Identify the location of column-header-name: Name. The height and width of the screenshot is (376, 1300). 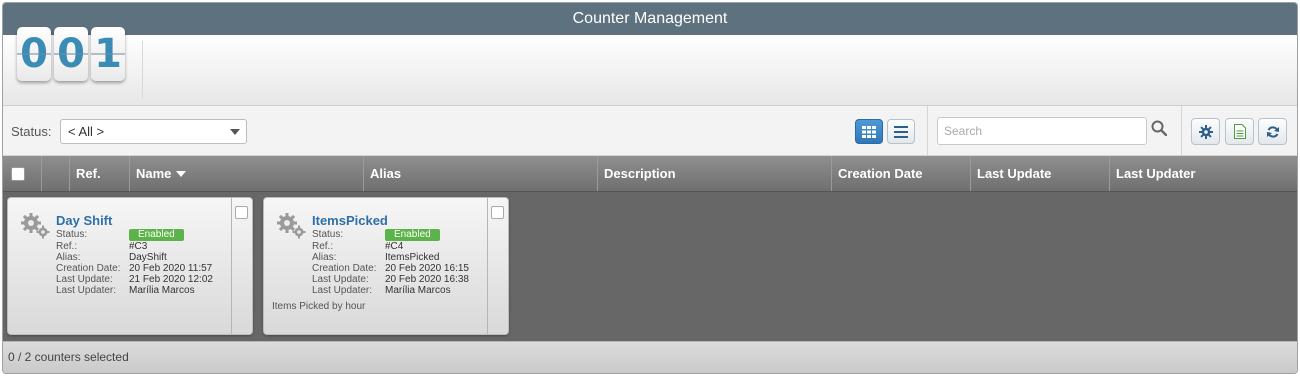
(247, 173).